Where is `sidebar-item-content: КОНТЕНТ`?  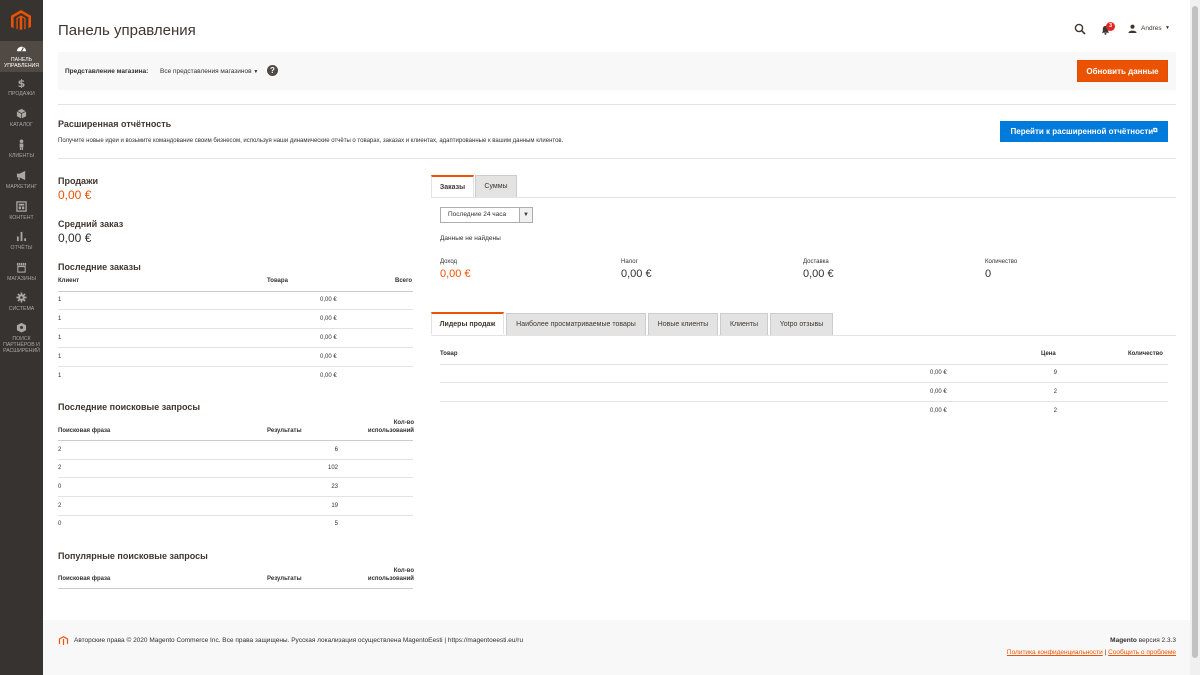 sidebar-item-content: КОНТЕНТ is located at coordinates (21, 214).